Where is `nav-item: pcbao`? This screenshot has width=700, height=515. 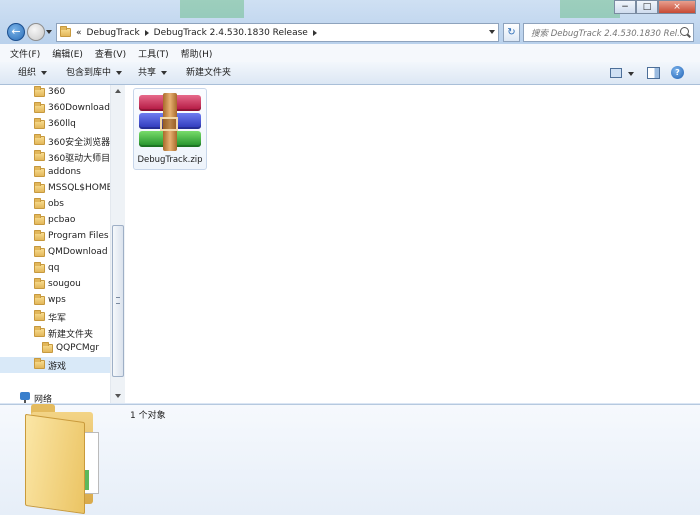
nav-item: pcbao is located at coordinates (55, 221).